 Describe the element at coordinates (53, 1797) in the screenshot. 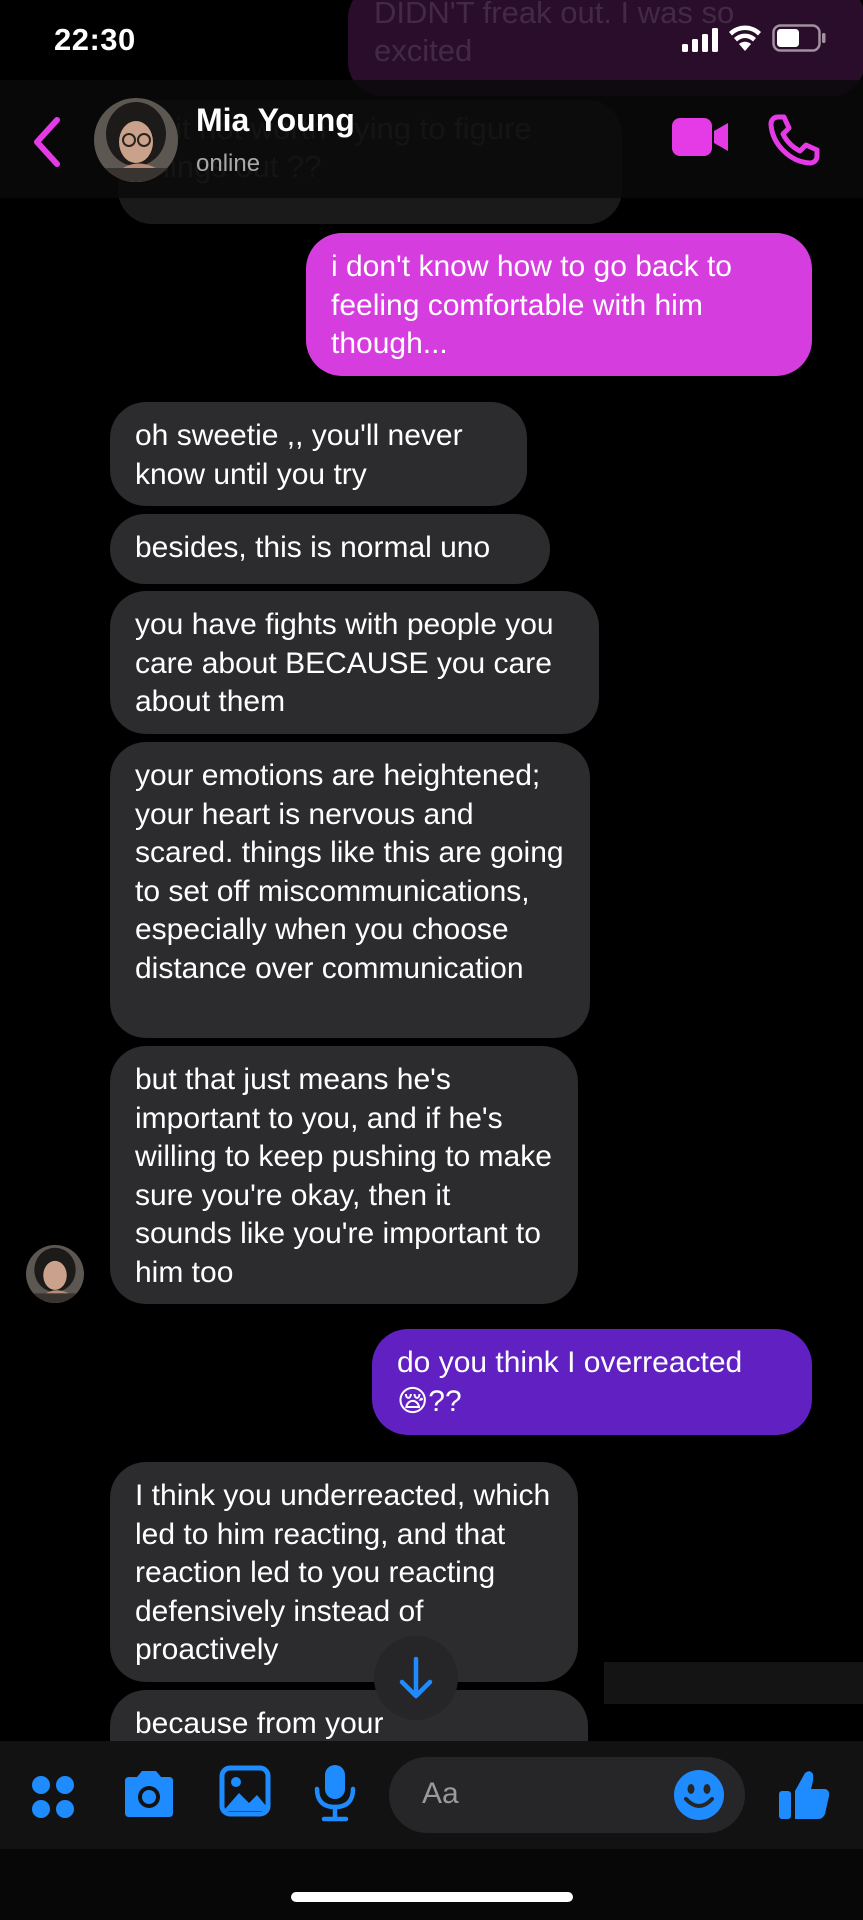

I see `apps-icon` at that location.